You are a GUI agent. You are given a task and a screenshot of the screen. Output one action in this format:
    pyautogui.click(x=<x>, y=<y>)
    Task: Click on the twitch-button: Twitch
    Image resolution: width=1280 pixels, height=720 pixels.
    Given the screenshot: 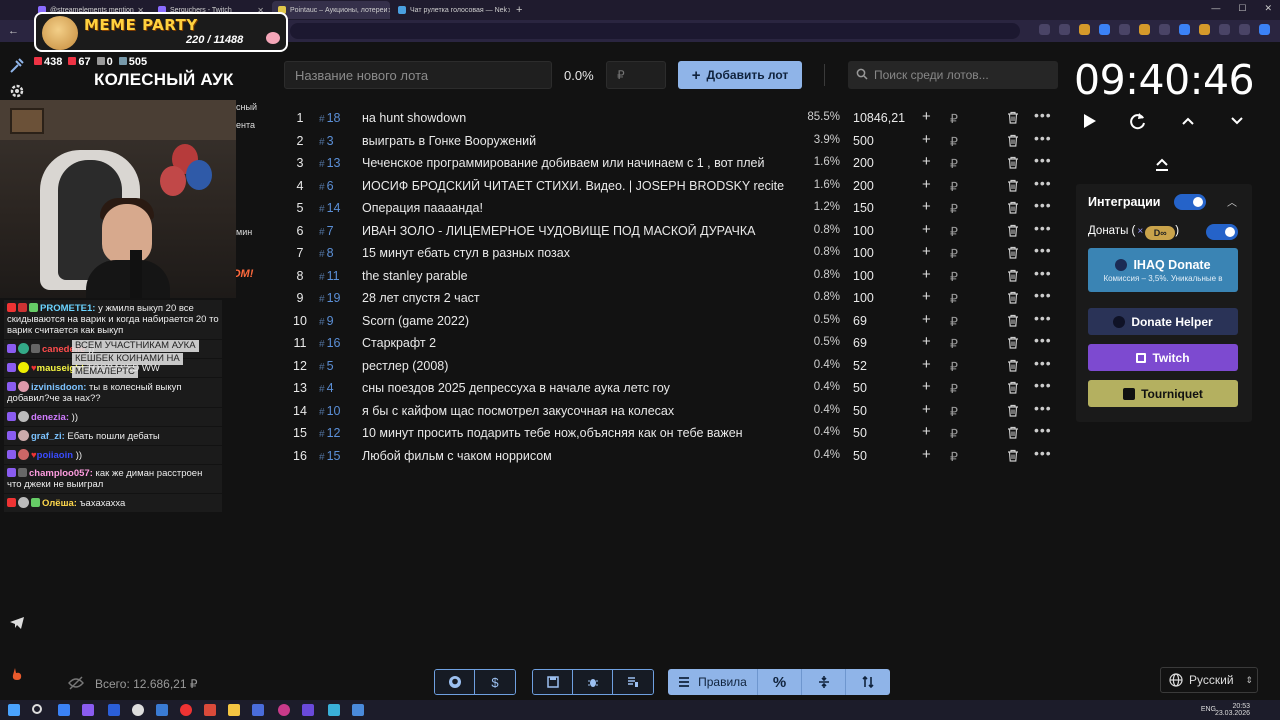 What is the action you would take?
    pyautogui.click(x=1163, y=357)
    